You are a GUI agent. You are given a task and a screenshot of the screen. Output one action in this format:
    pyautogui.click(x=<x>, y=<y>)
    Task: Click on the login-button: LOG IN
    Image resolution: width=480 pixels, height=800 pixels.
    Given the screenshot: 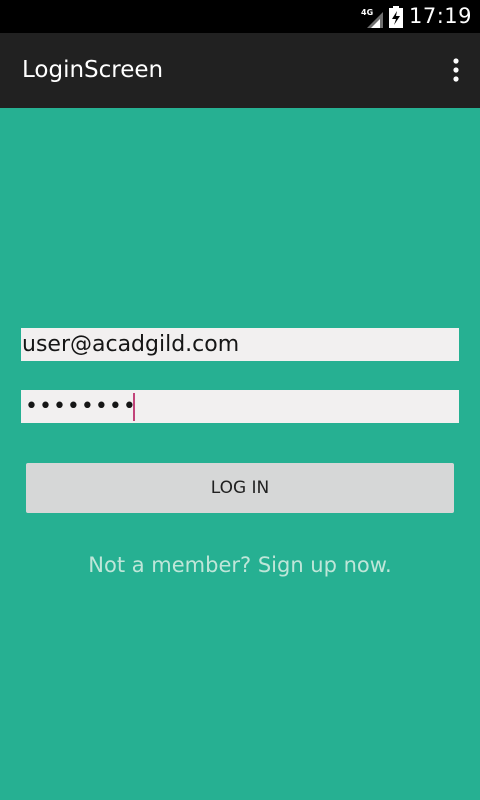 What is the action you would take?
    pyautogui.click(x=240, y=488)
    